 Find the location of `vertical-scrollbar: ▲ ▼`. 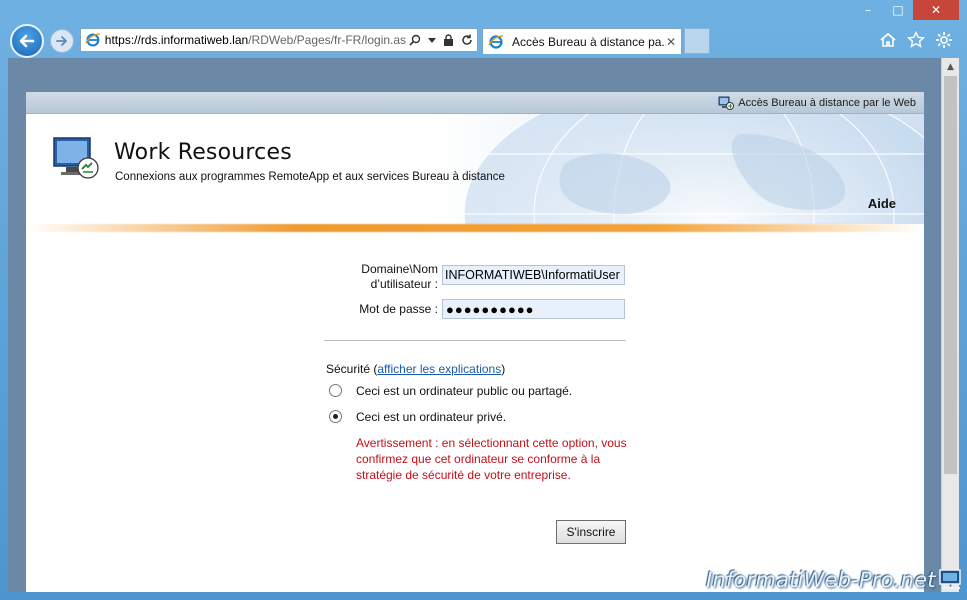

vertical-scrollbar: ▲ ▼ is located at coordinates (950, 325).